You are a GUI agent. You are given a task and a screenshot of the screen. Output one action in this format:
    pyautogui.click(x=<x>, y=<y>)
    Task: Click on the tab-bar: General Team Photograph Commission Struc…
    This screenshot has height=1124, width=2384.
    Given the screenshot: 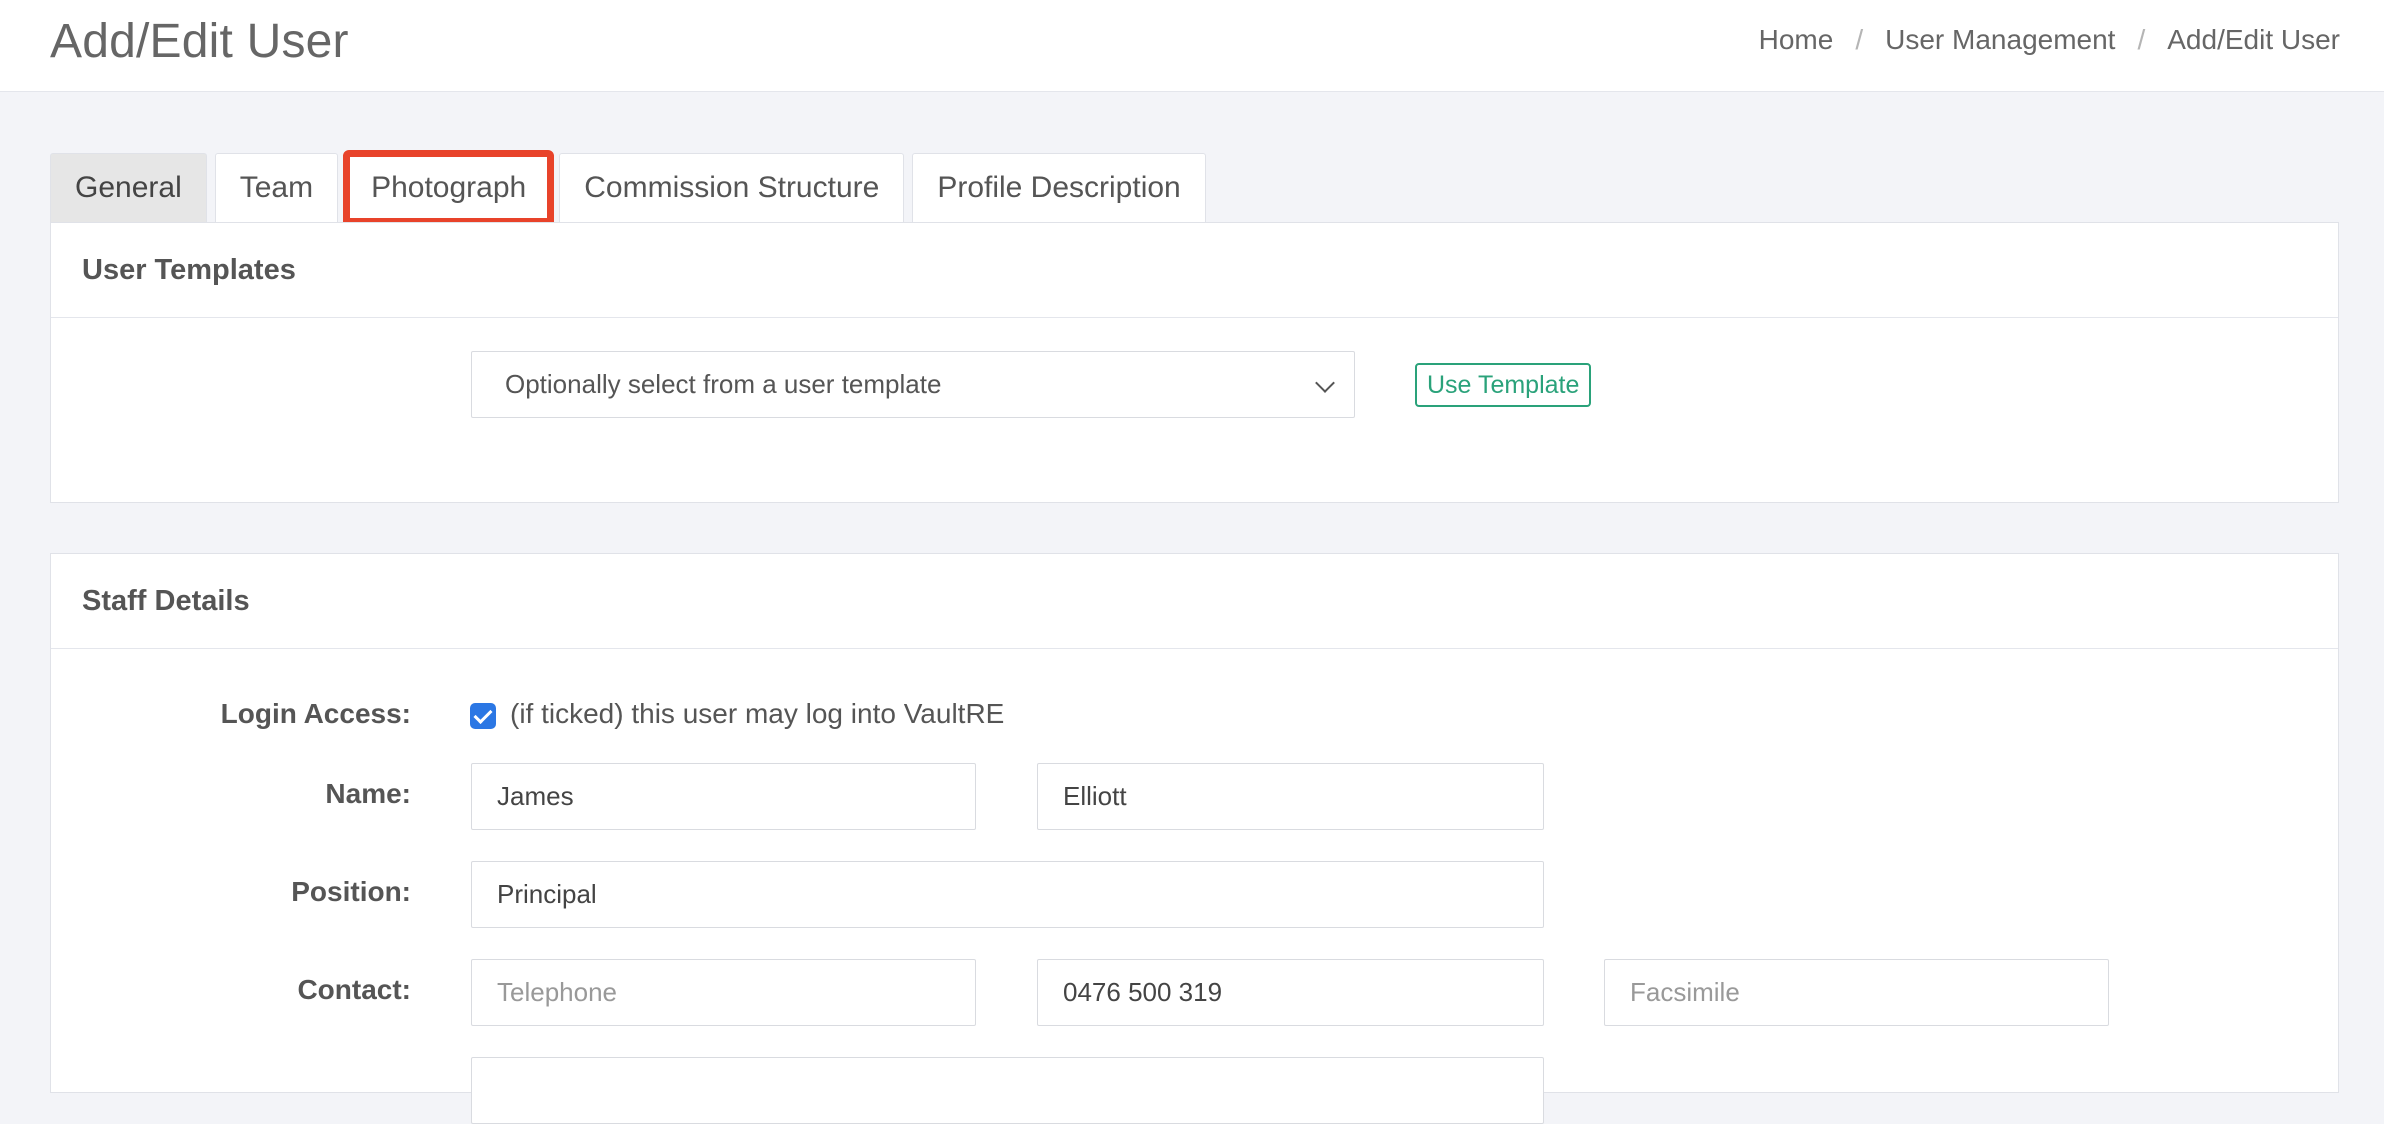 What is the action you would take?
    pyautogui.click(x=628, y=187)
    